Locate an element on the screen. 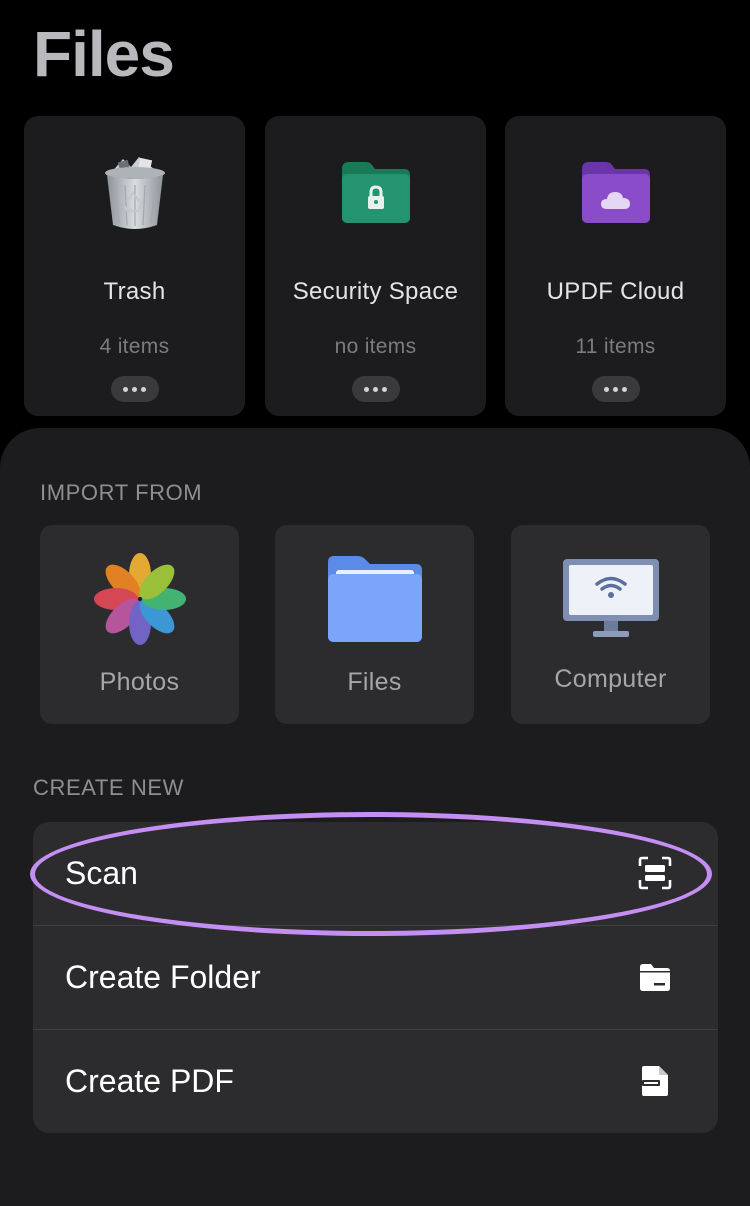 Image resolution: width=750 pixels, height=1206 pixels. page-title: Files is located at coordinates (104, 54).